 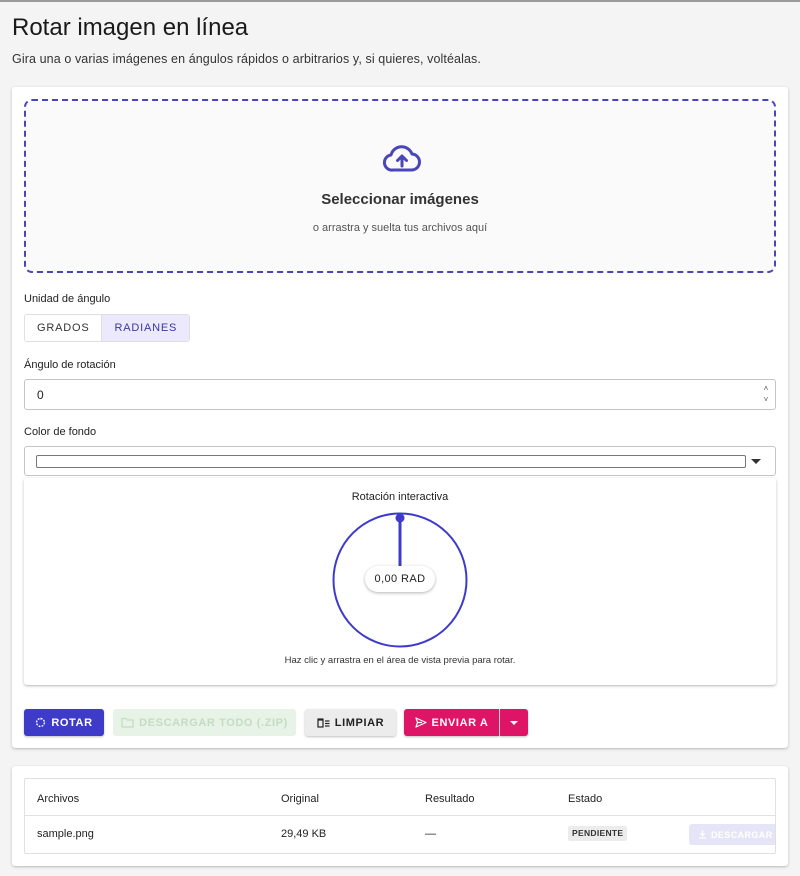 I want to click on row-download-label: DESCARGAR, so click(x=742, y=834).